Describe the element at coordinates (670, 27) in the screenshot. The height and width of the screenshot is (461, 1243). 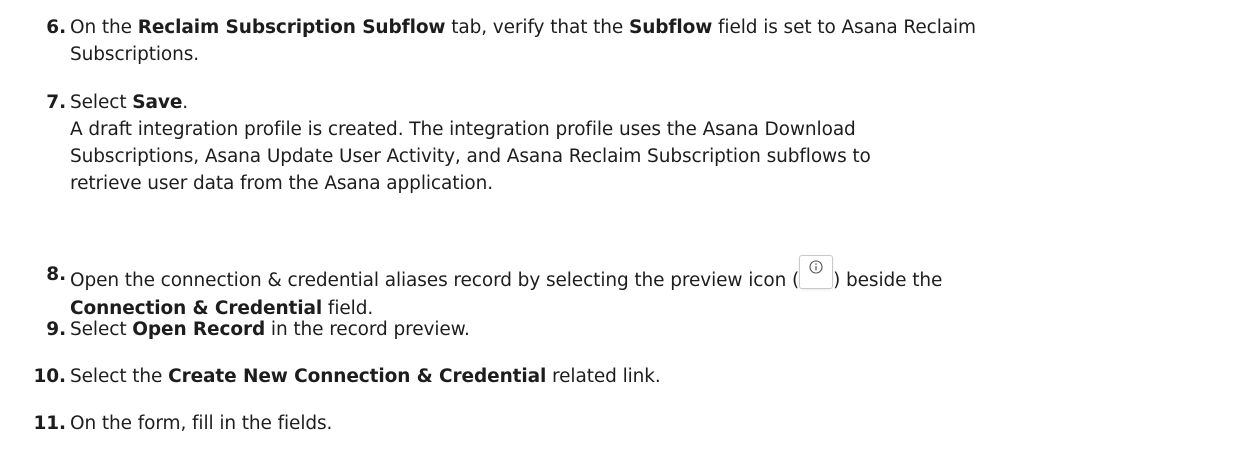
I see `field-name: Subflow` at that location.